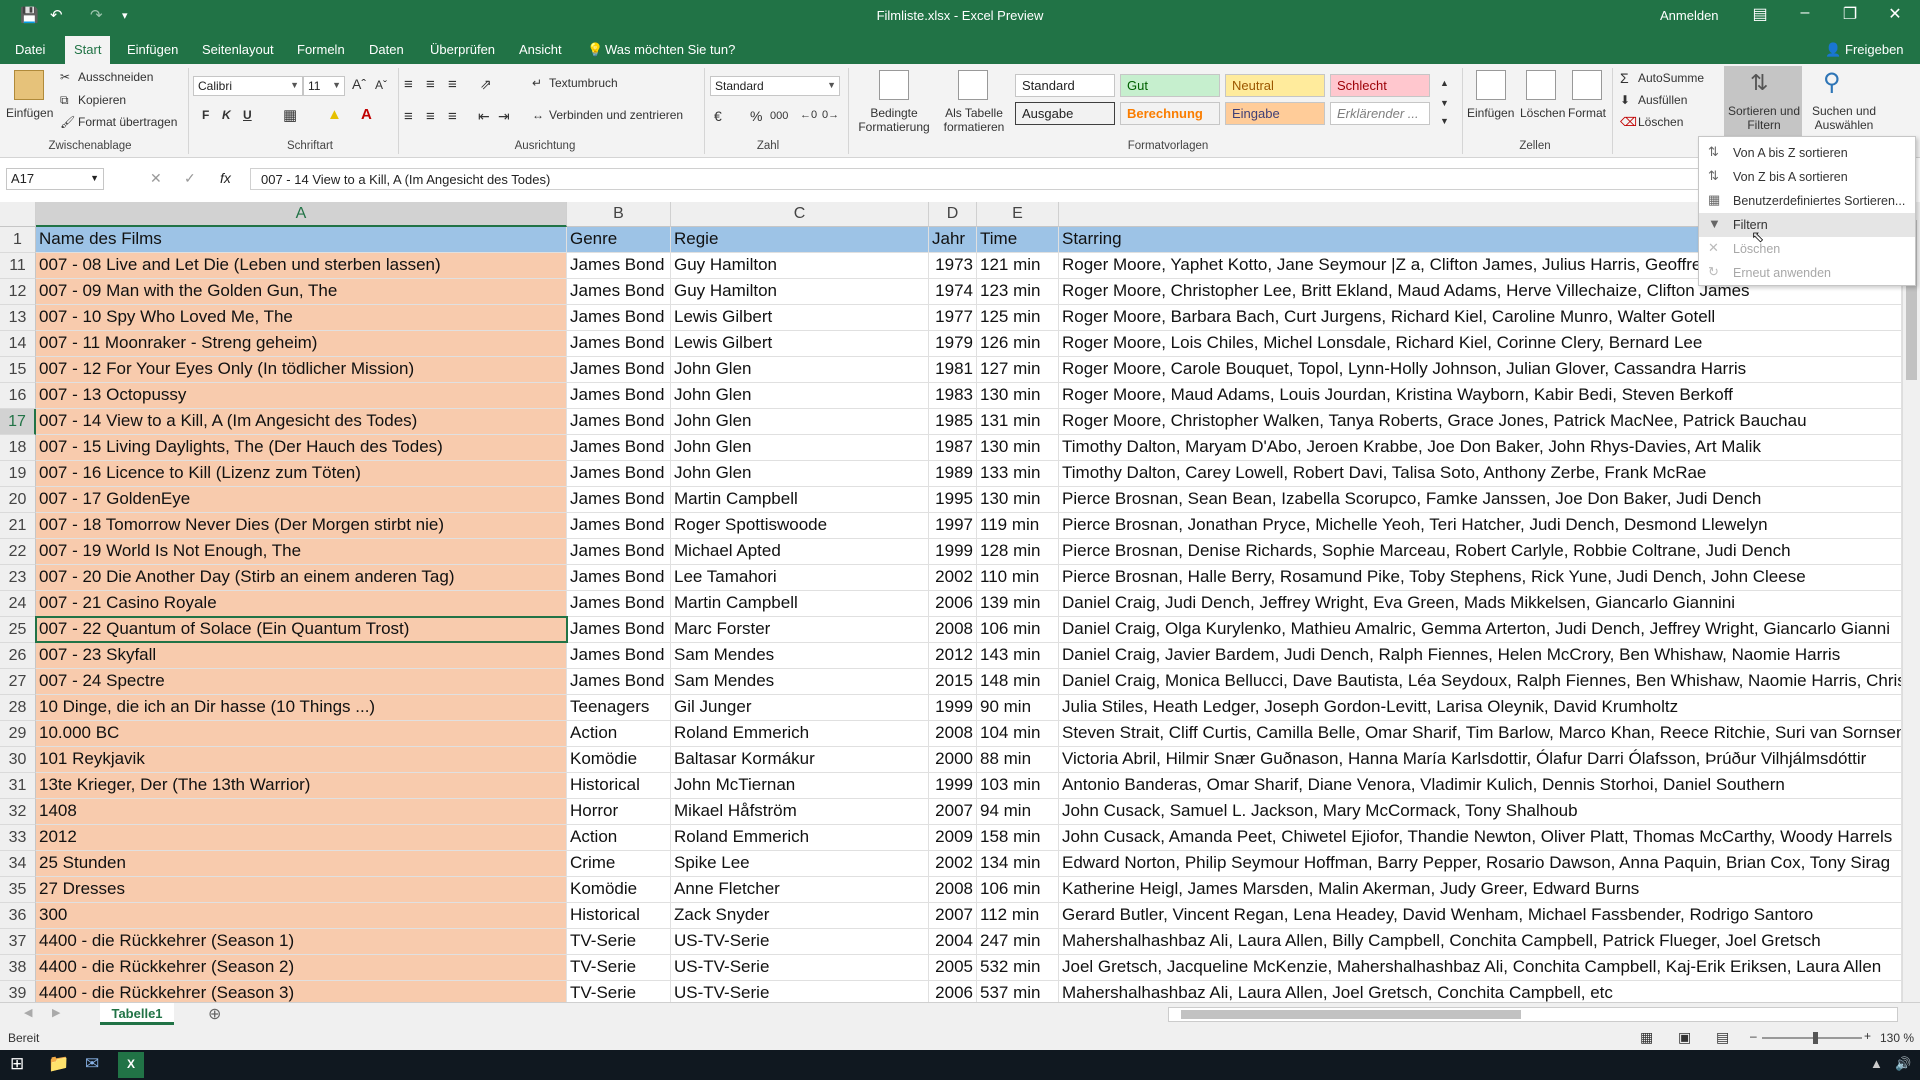 The width and height of the screenshot is (1920, 1080). I want to click on cell-time: 103 min, so click(1018, 786).